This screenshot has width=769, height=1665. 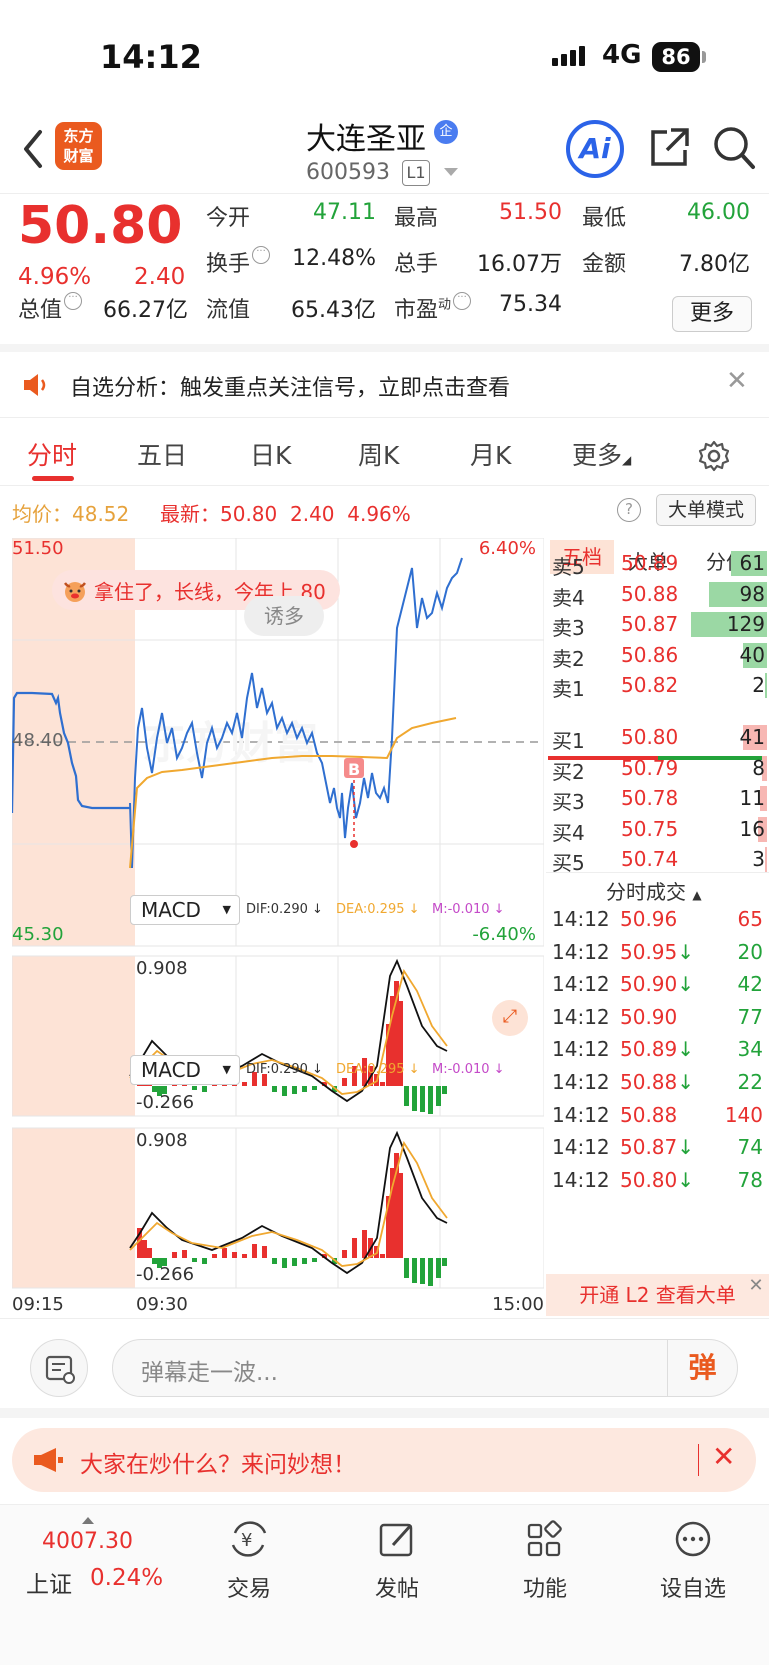 I want to click on expand-icon: ⤢, so click(x=510, y=1018).